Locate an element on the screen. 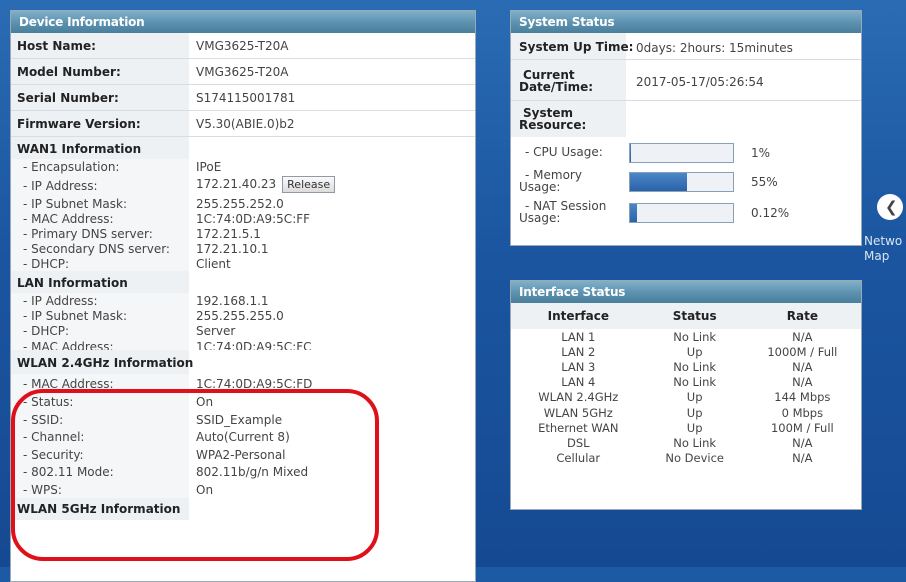 The width and height of the screenshot is (906, 582). system-status-header: System Status is located at coordinates (686, 22).